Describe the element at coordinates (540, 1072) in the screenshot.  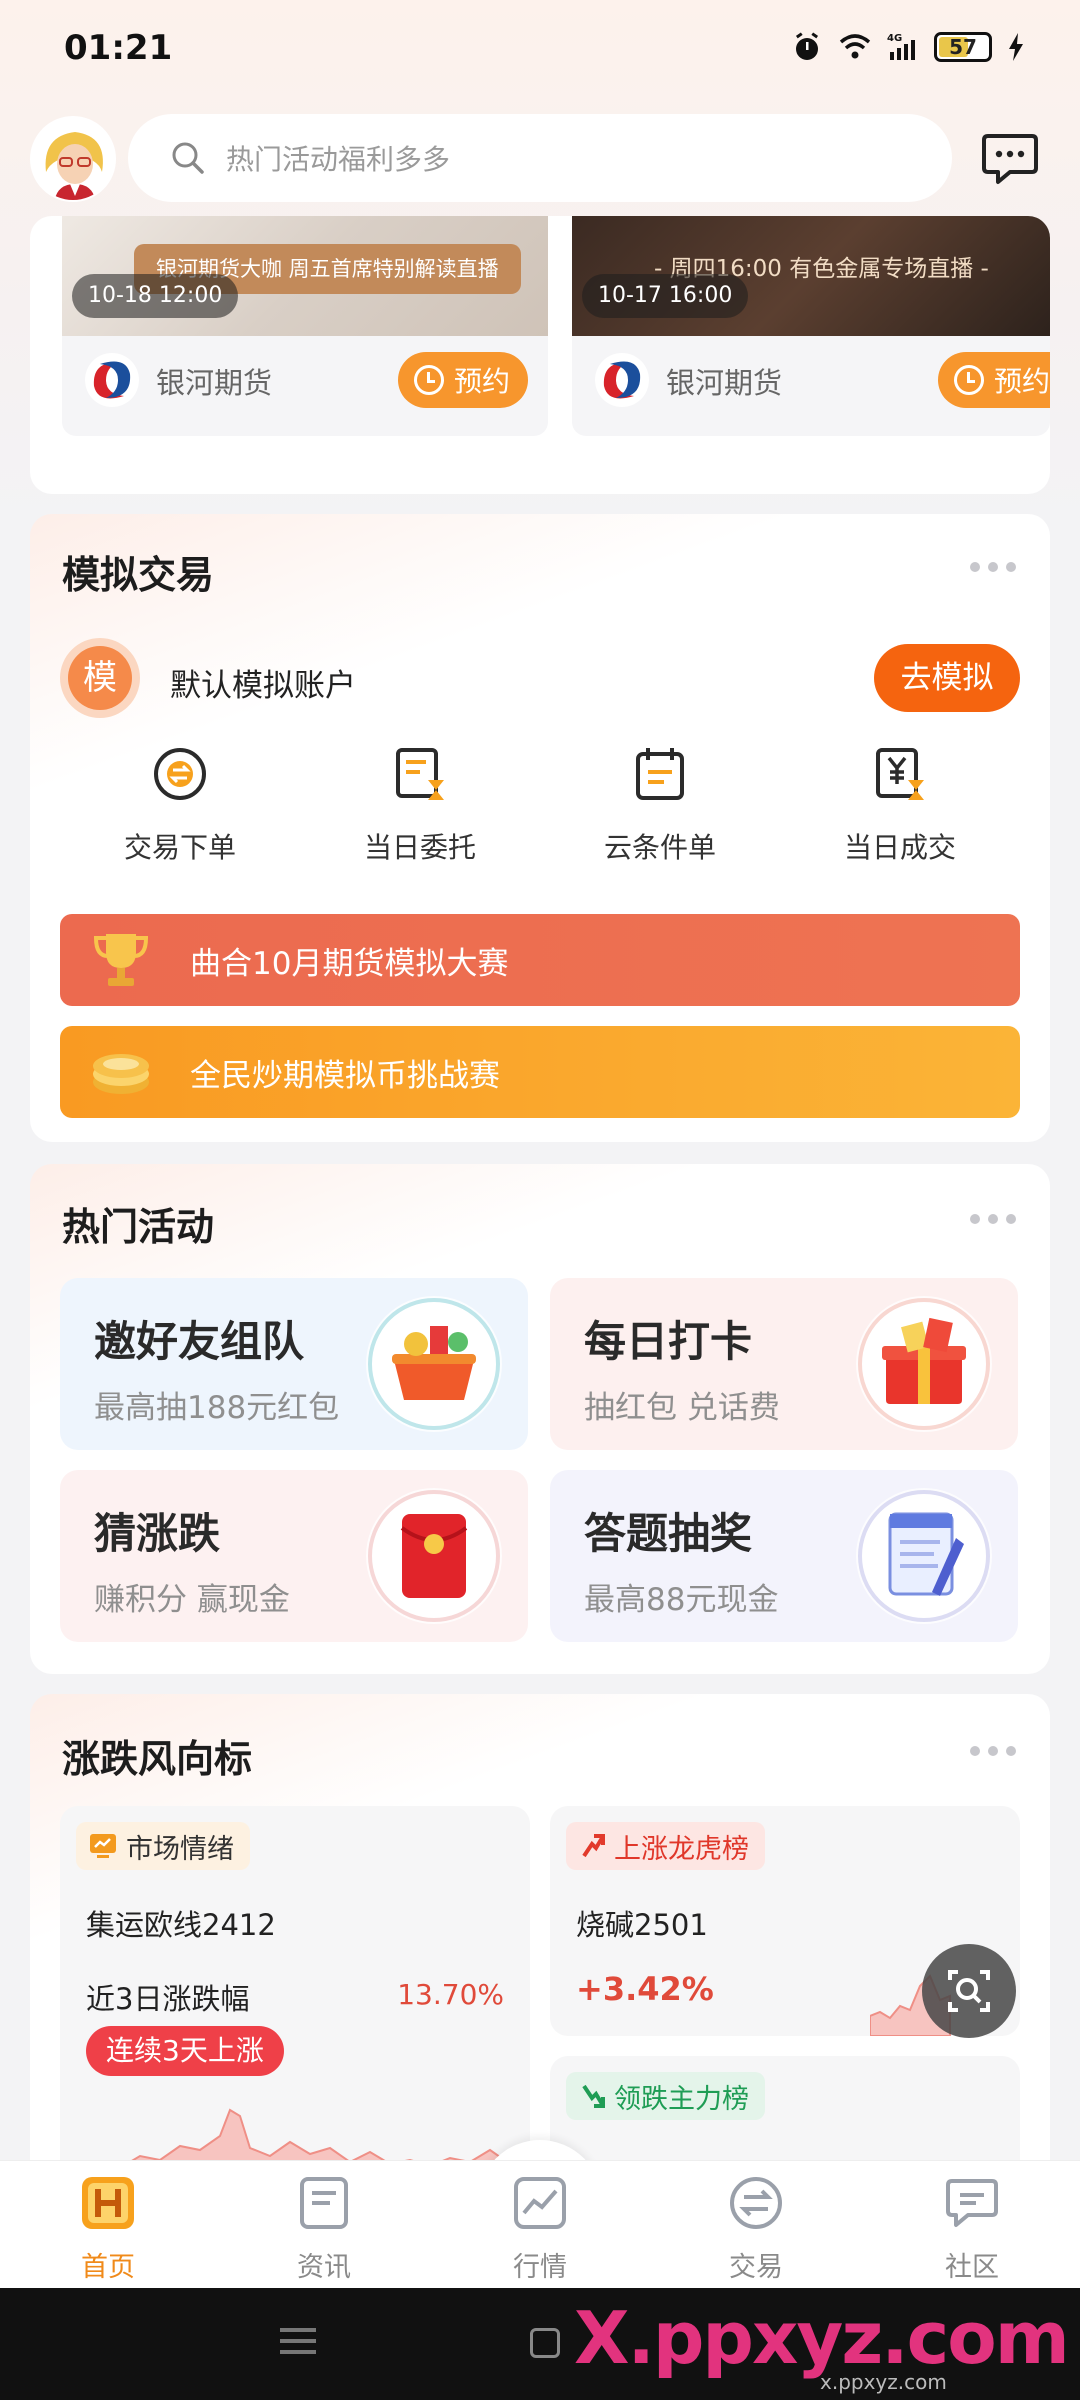
I see `coin-challenge-banner: 全民炒期模拟币挑战赛` at that location.